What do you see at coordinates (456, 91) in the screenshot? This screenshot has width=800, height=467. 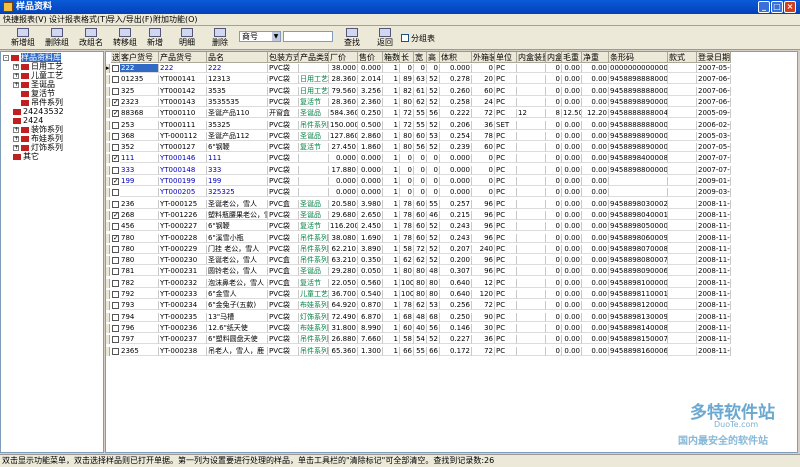 I see `grid-cell: 0.260` at bounding box center [456, 91].